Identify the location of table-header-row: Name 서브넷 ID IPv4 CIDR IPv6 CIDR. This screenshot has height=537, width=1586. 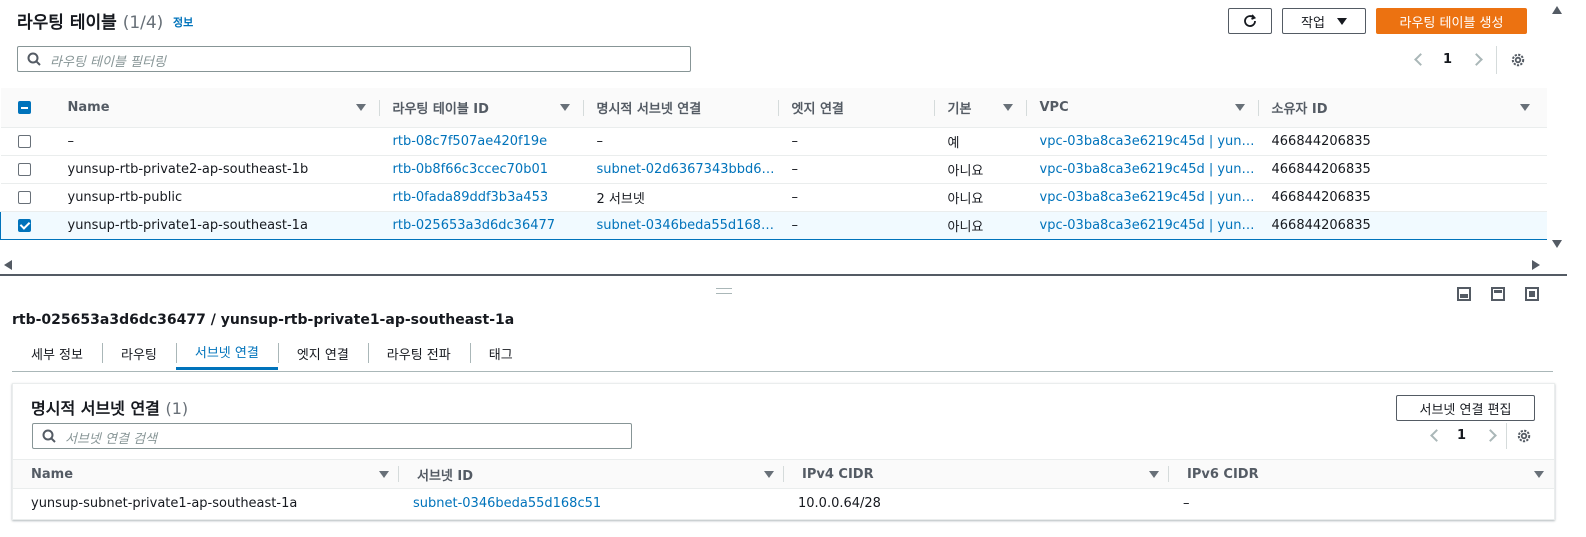
(783, 474).